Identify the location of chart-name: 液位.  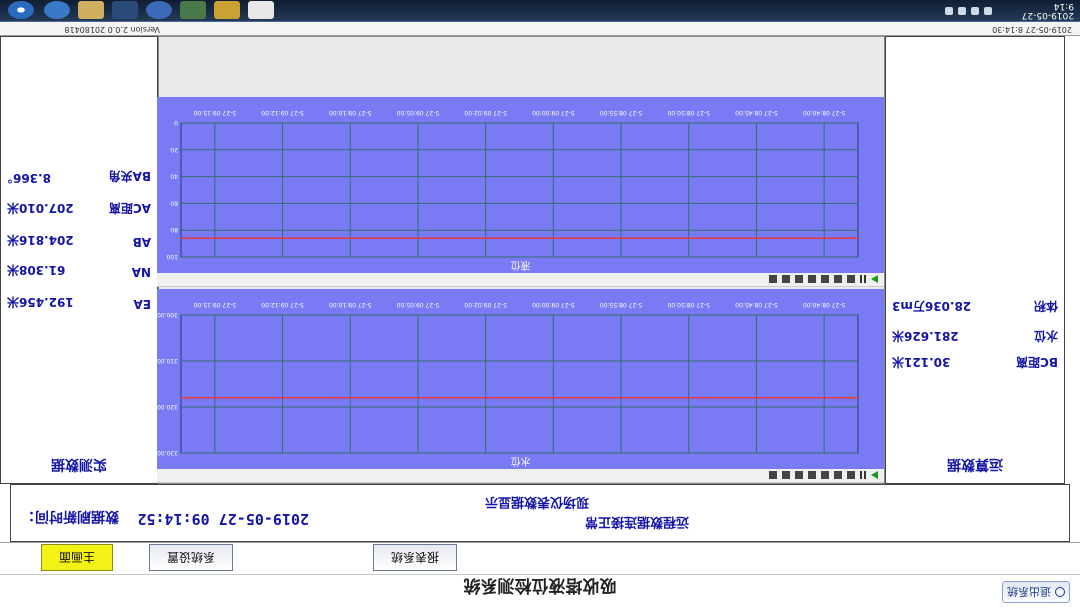
(521, 265).